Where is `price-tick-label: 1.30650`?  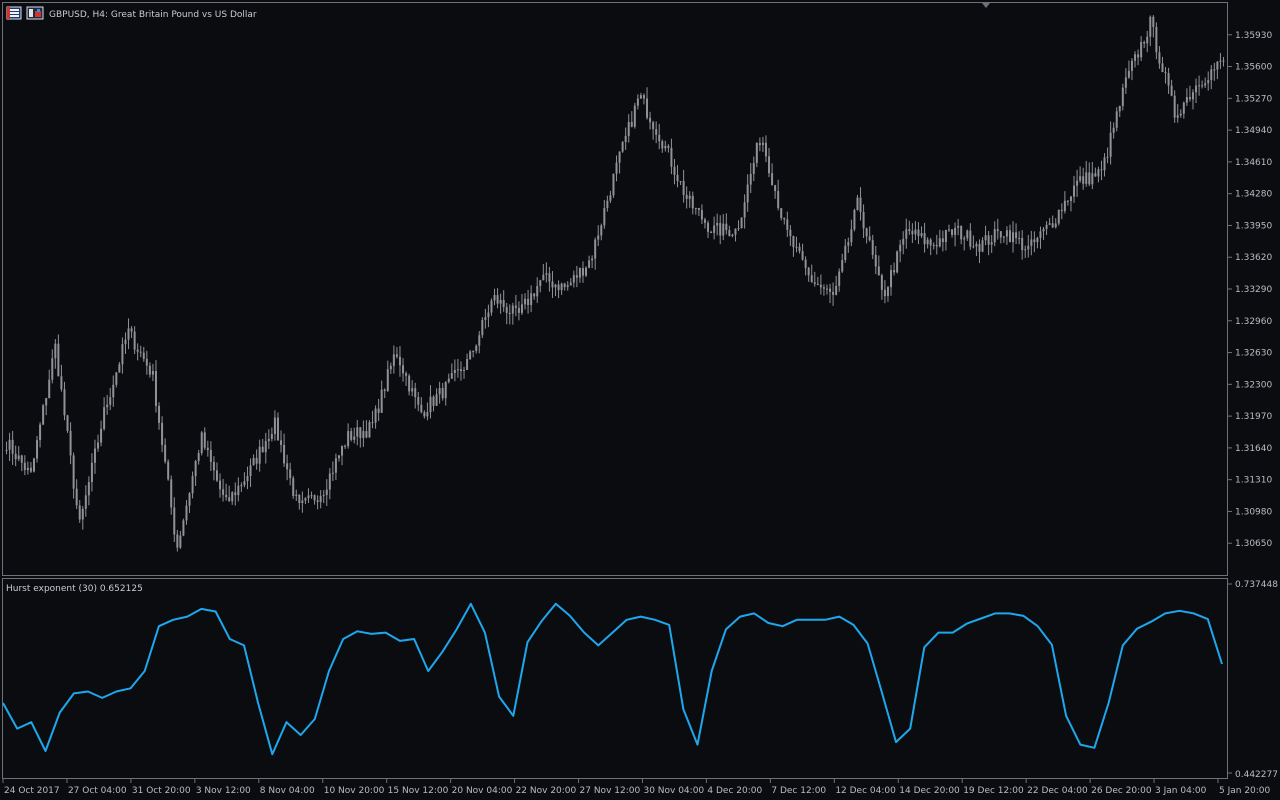
price-tick-label: 1.30650 is located at coordinates (1253, 544).